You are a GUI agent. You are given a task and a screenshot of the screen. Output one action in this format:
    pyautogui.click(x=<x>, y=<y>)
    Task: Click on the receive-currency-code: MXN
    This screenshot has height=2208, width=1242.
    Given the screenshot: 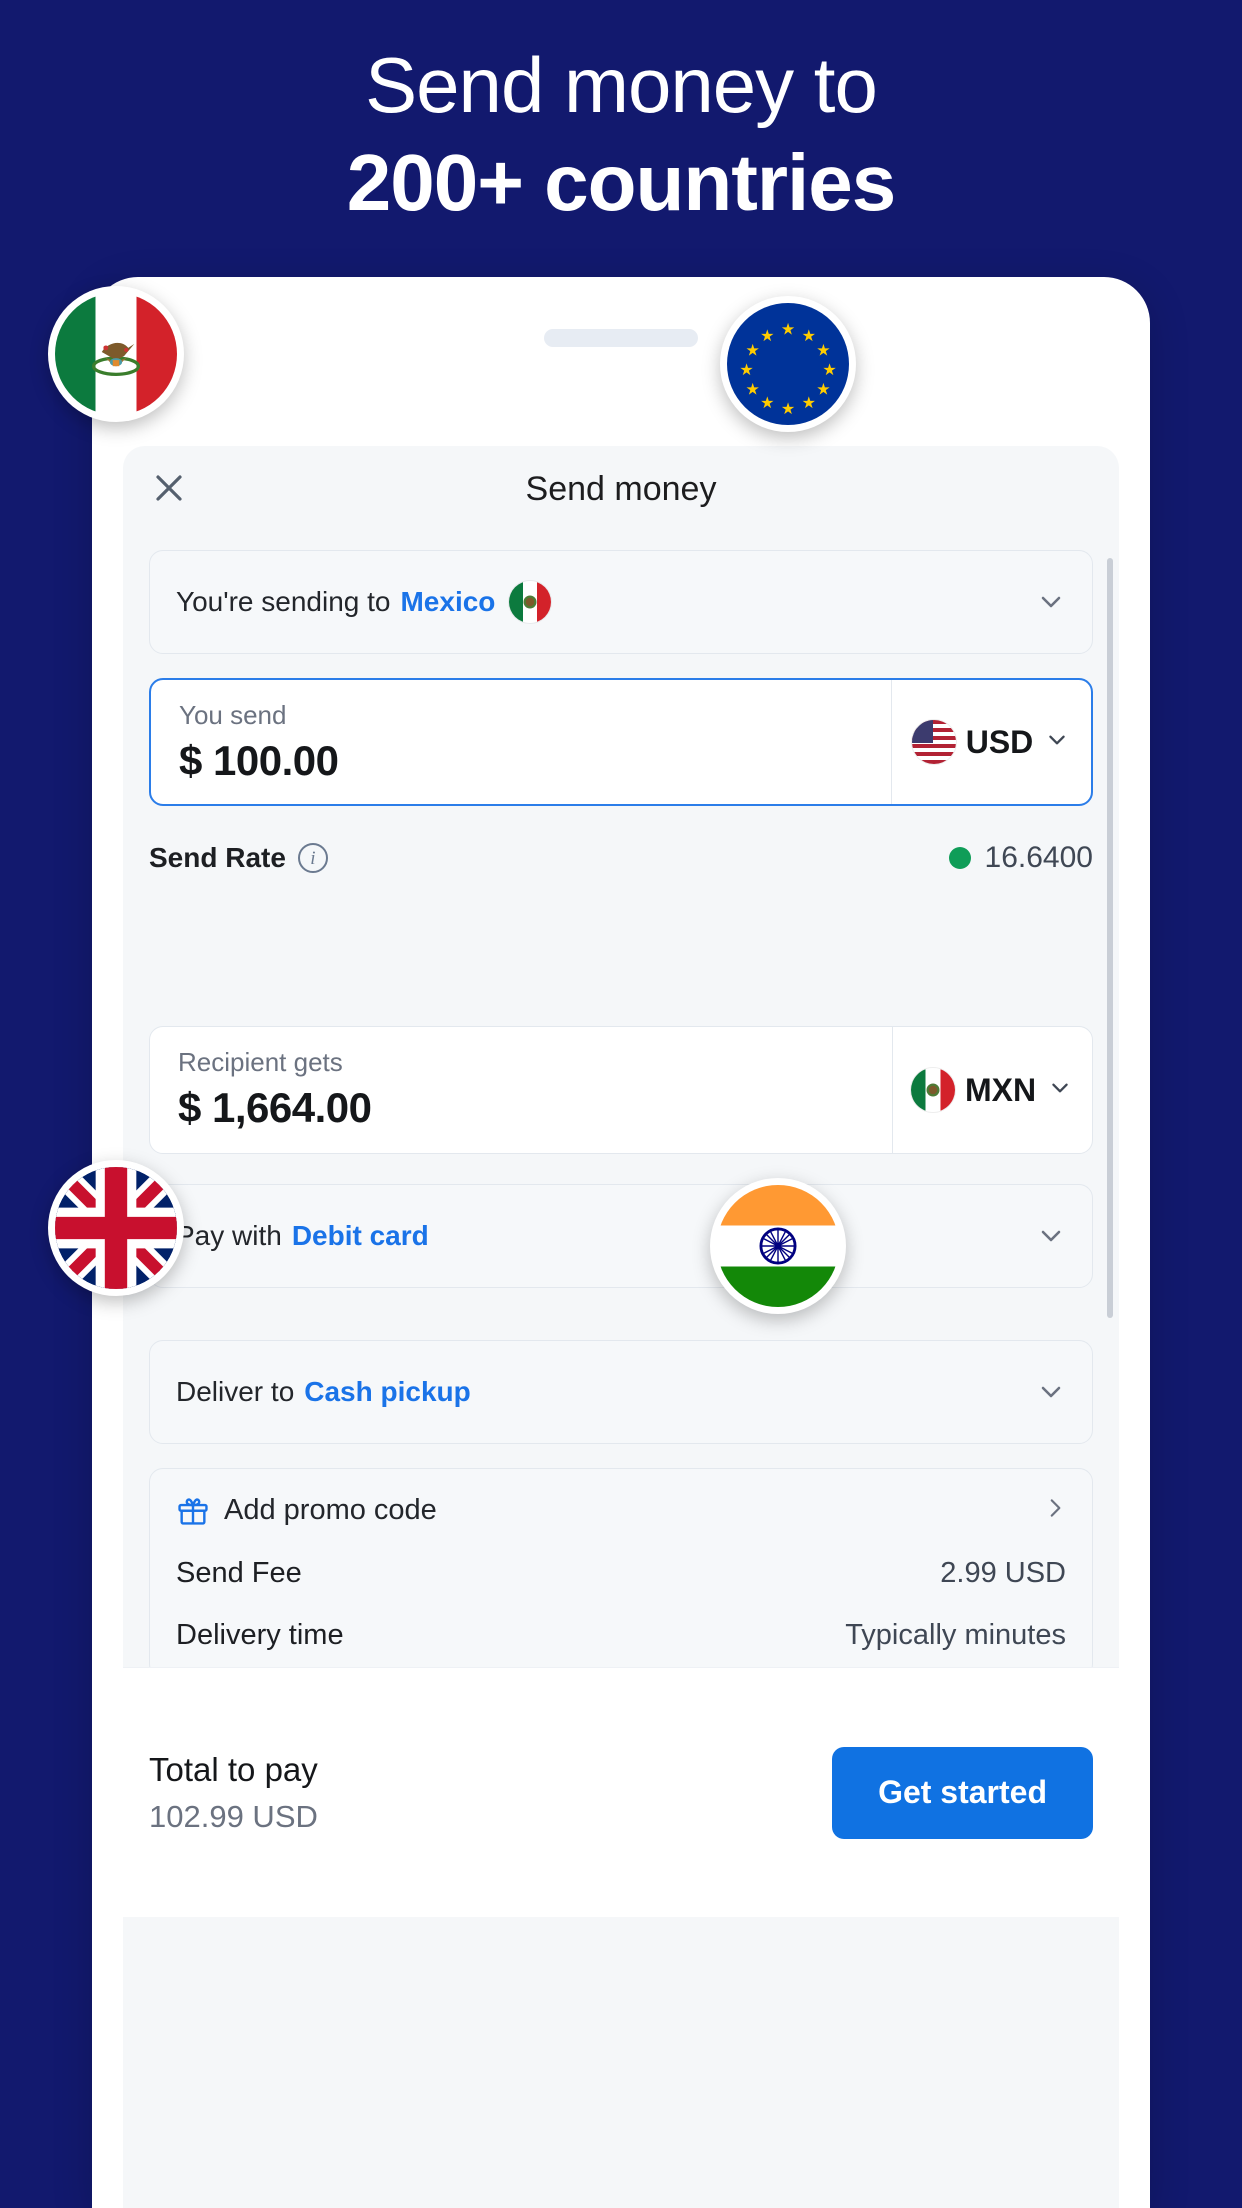 What is the action you would take?
    pyautogui.click(x=1000, y=1089)
    